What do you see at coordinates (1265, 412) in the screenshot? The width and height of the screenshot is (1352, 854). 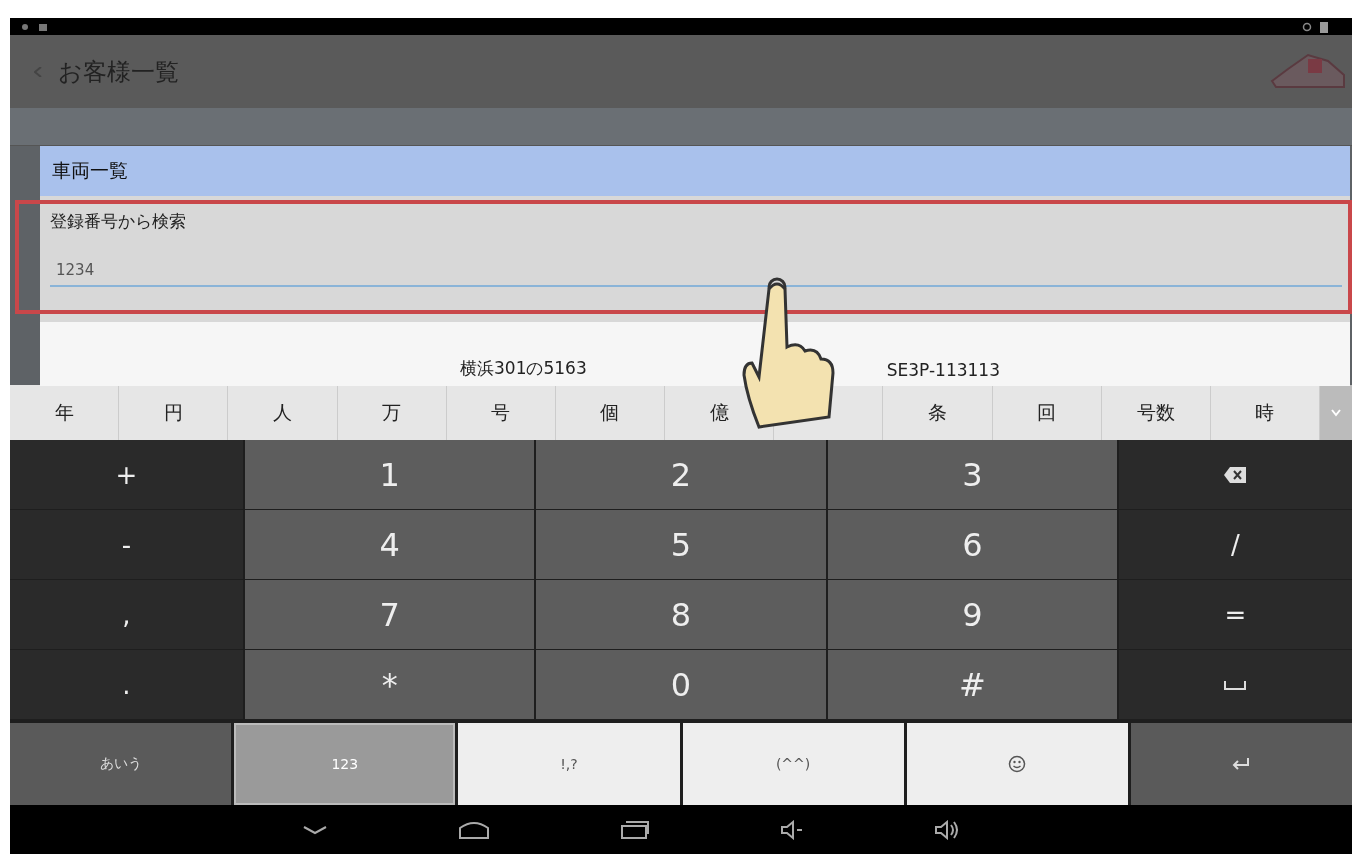 I see `candidate-key: 時` at bounding box center [1265, 412].